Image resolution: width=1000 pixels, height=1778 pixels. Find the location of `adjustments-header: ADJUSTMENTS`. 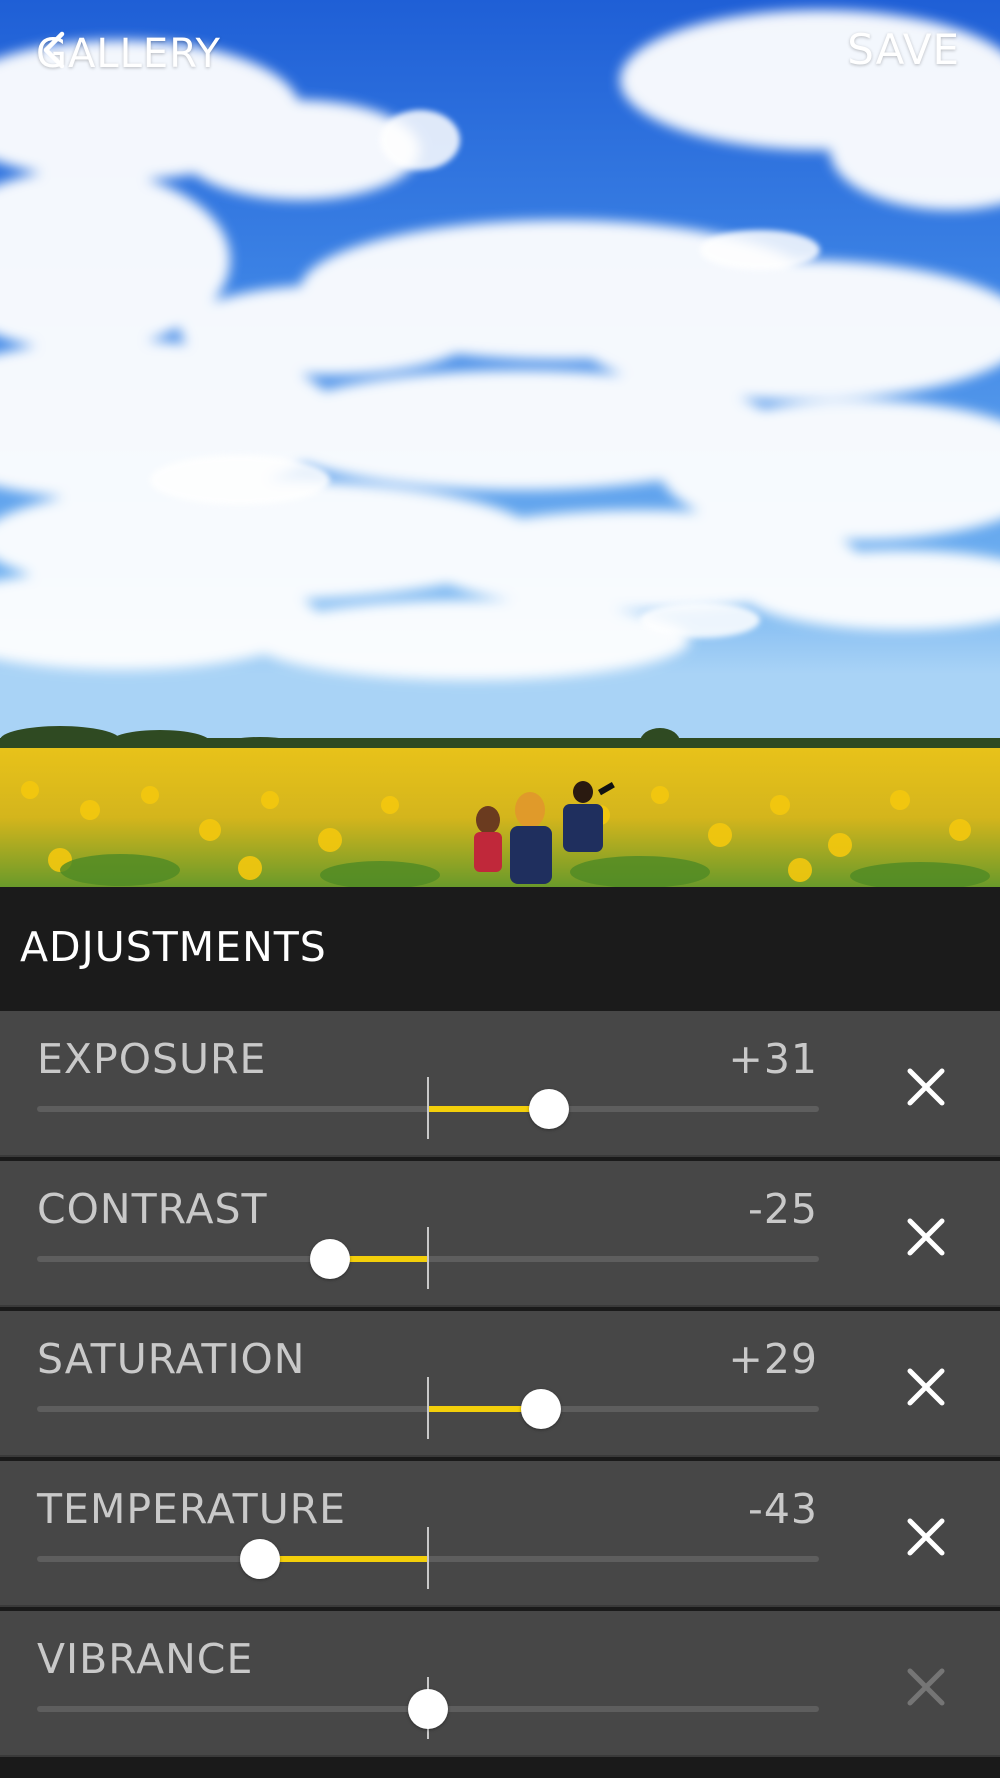

adjustments-header: ADJUSTMENTS is located at coordinates (500, 949).